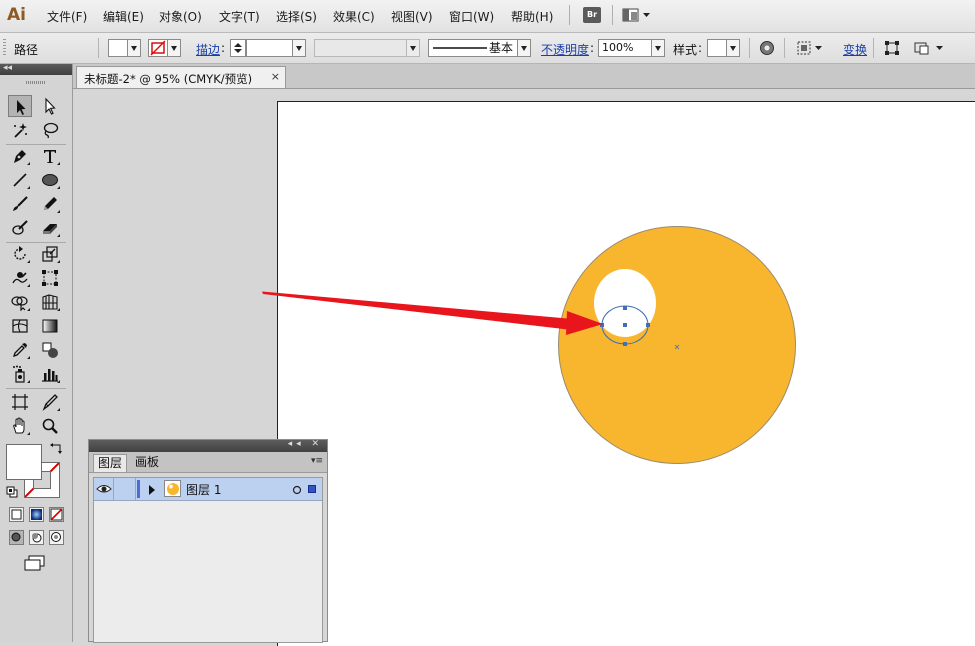  What do you see at coordinates (12, 493) in the screenshot?
I see `default-fill-stroke-button` at bounding box center [12, 493].